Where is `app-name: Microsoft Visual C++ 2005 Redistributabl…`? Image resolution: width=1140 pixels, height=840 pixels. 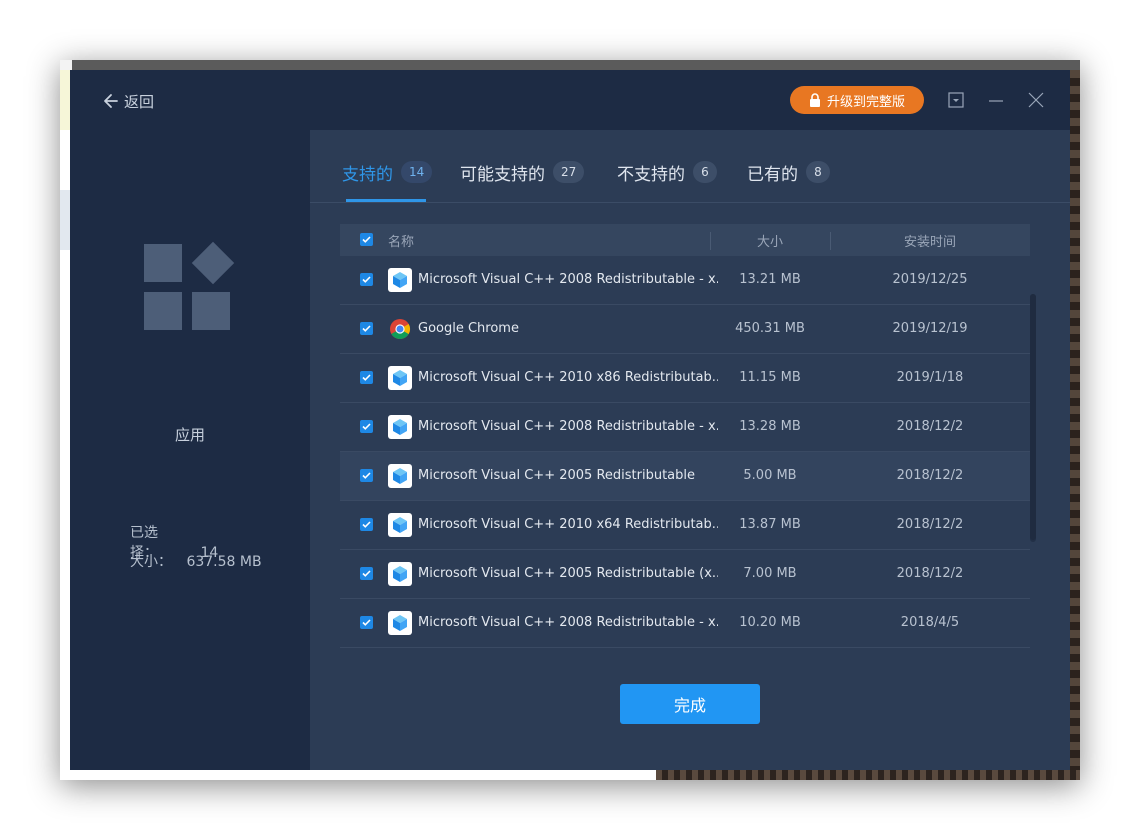
app-name: Microsoft Visual C++ 2005 Redistributabl… is located at coordinates (568, 573).